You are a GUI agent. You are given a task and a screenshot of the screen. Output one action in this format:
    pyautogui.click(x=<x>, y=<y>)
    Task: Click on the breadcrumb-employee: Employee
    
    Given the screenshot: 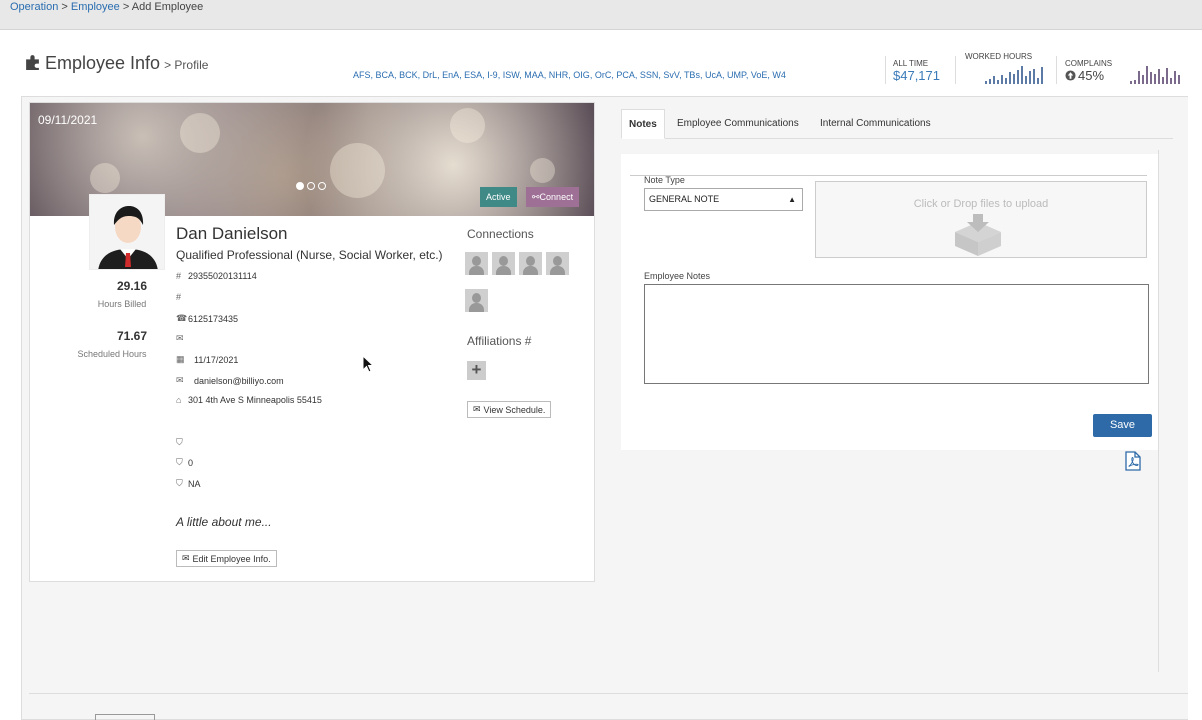 What is the action you would take?
    pyautogui.click(x=95, y=7)
    